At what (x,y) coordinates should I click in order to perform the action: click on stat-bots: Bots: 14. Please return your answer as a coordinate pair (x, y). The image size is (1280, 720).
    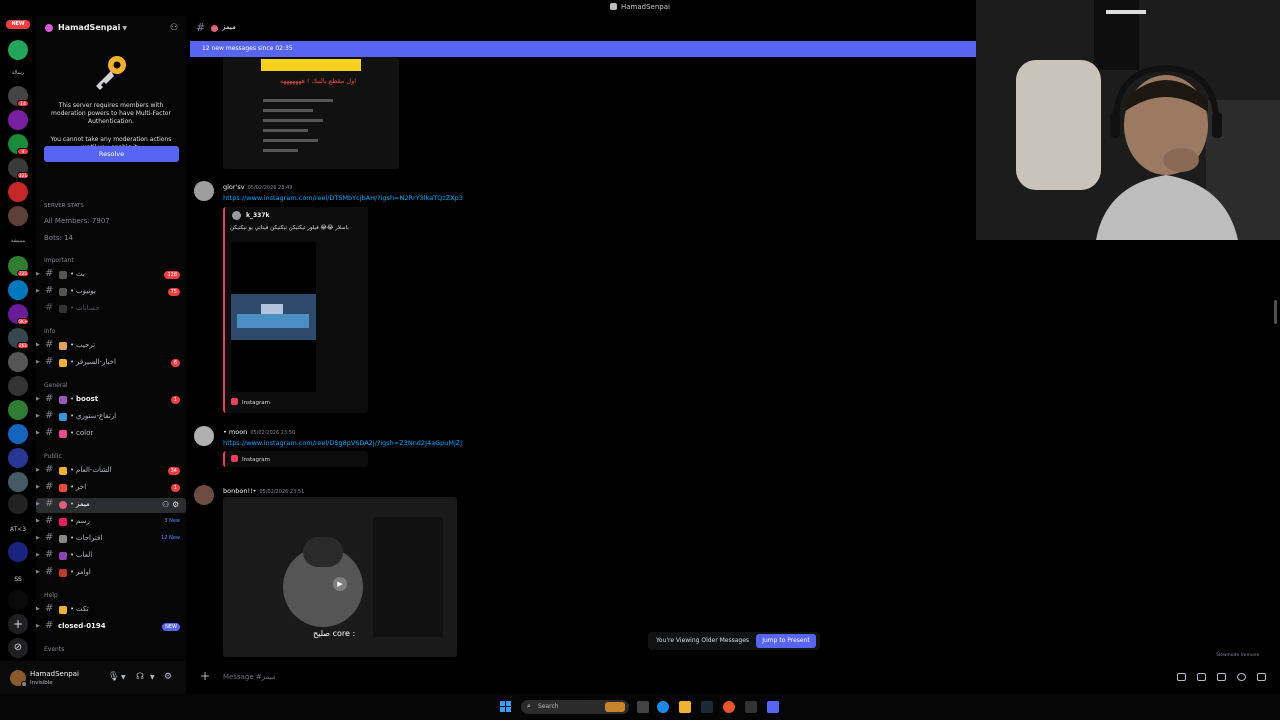
    Looking at the image, I should click on (58, 238).